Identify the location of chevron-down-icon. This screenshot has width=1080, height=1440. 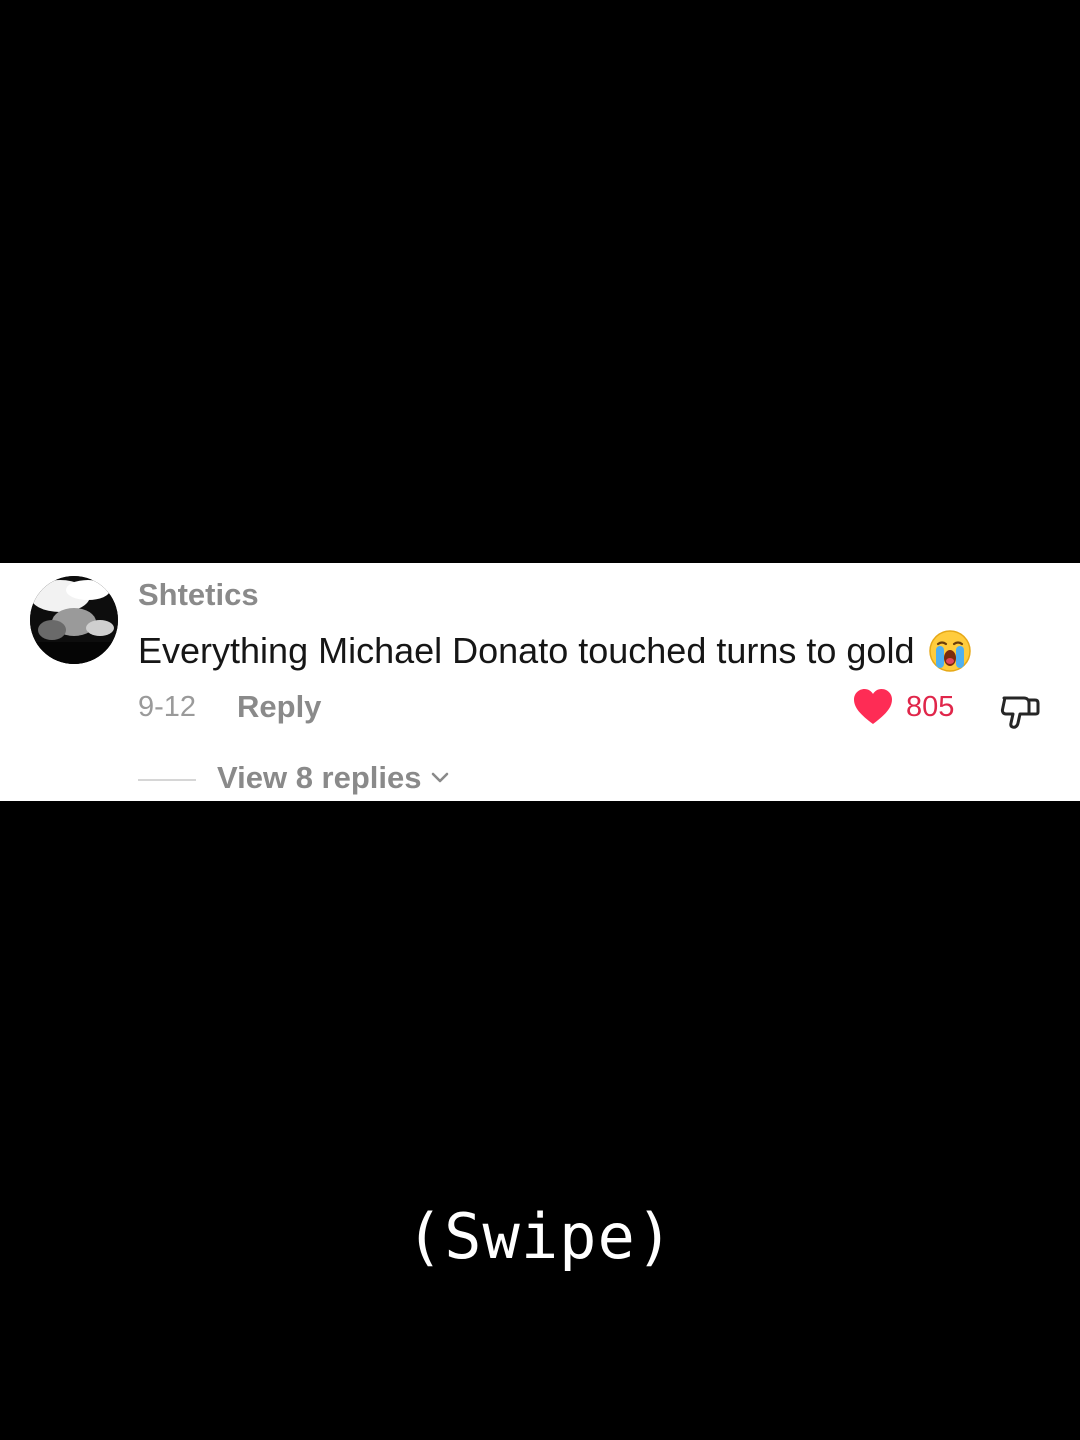
(439, 777).